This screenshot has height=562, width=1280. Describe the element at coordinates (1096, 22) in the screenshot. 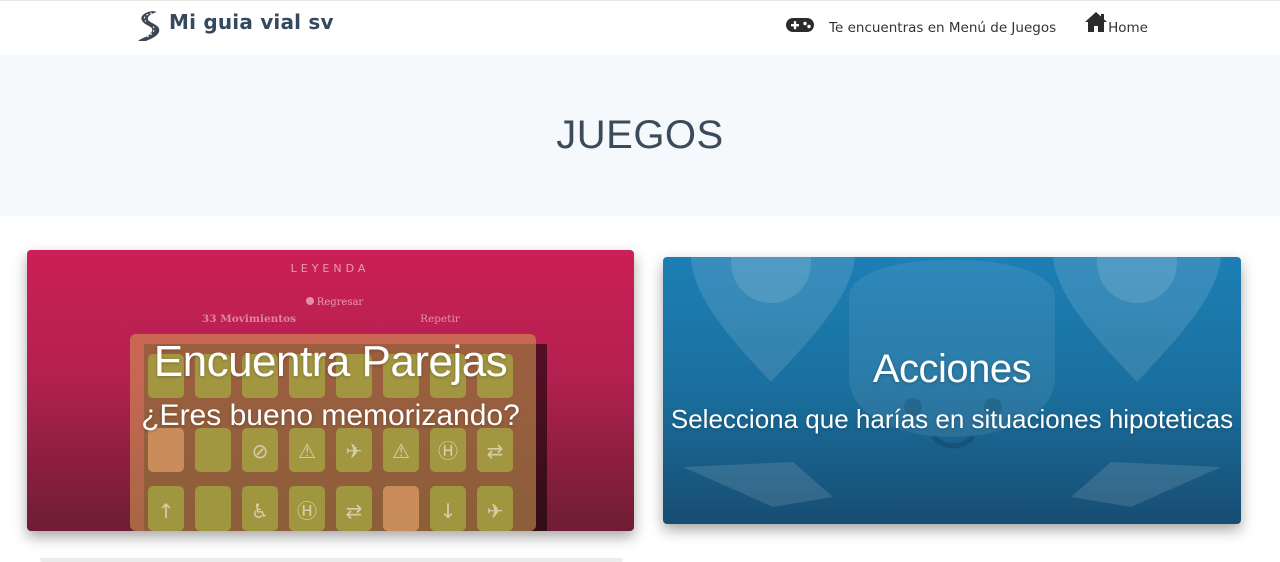

I see `home-icon` at that location.